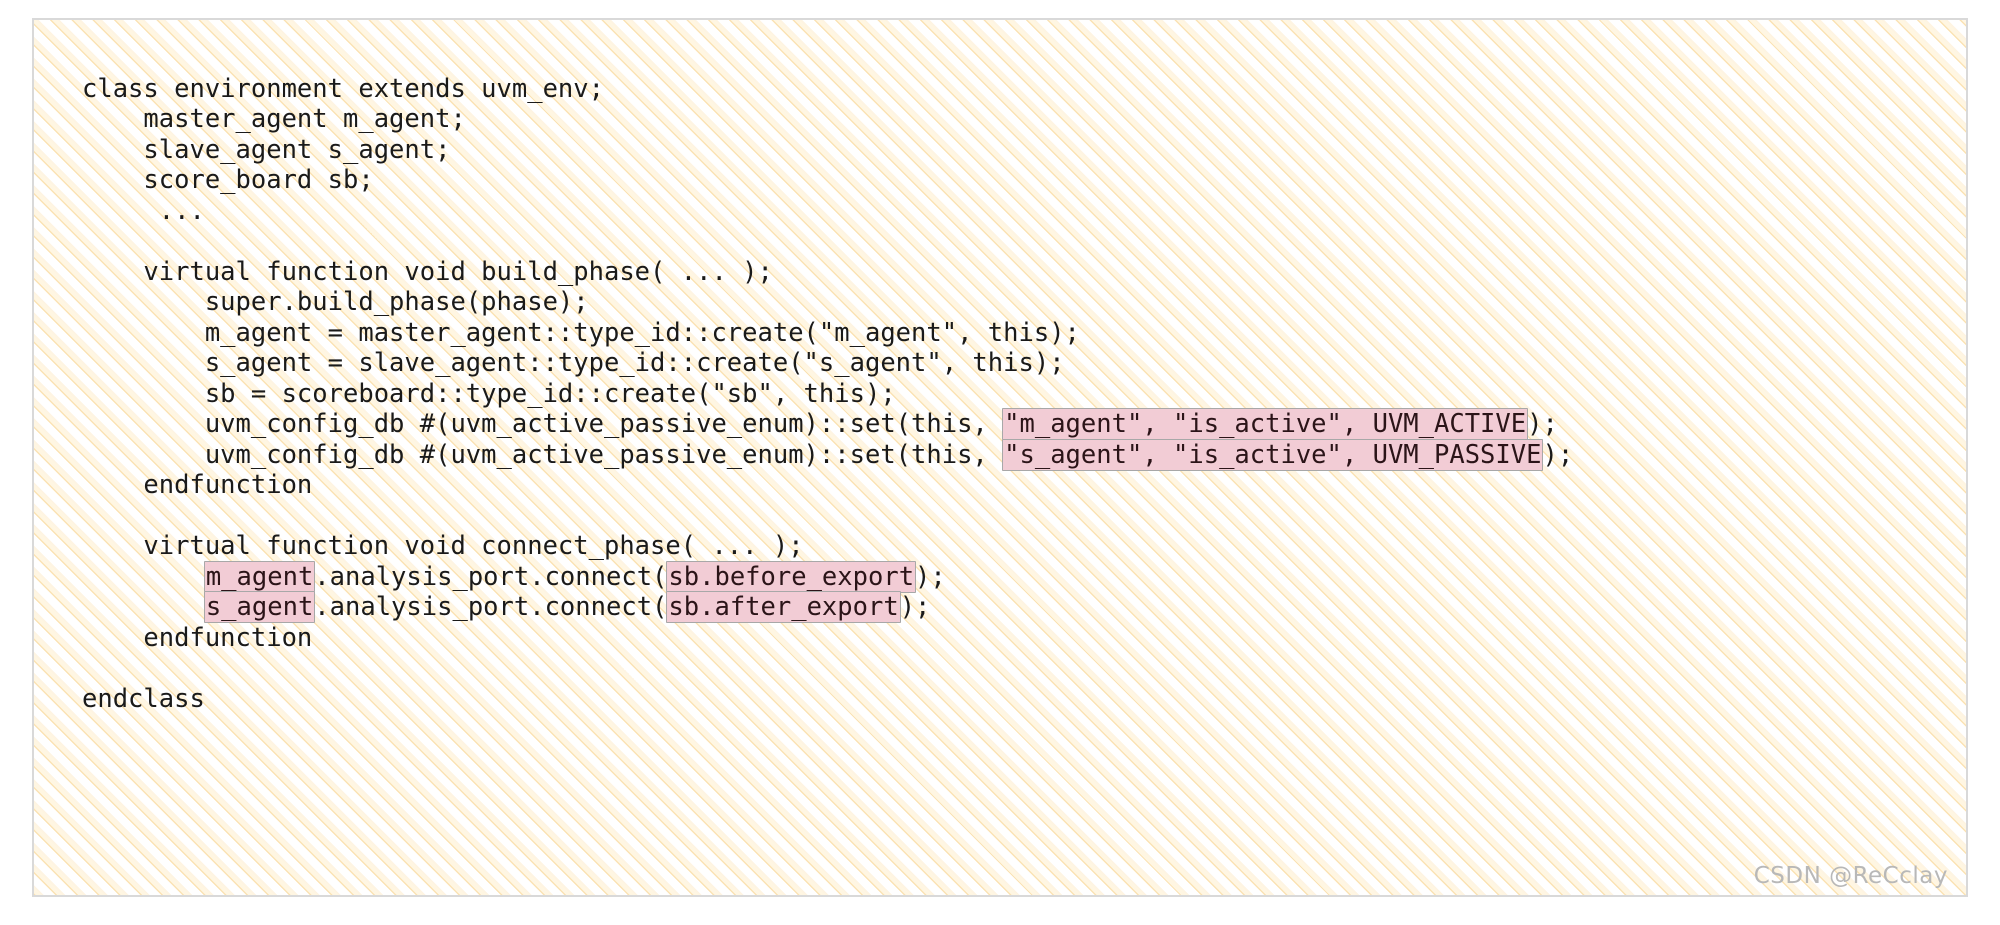 Image resolution: width=2000 pixels, height=925 pixels. What do you see at coordinates (143, 698) in the screenshot?
I see `code-line: endclass` at bounding box center [143, 698].